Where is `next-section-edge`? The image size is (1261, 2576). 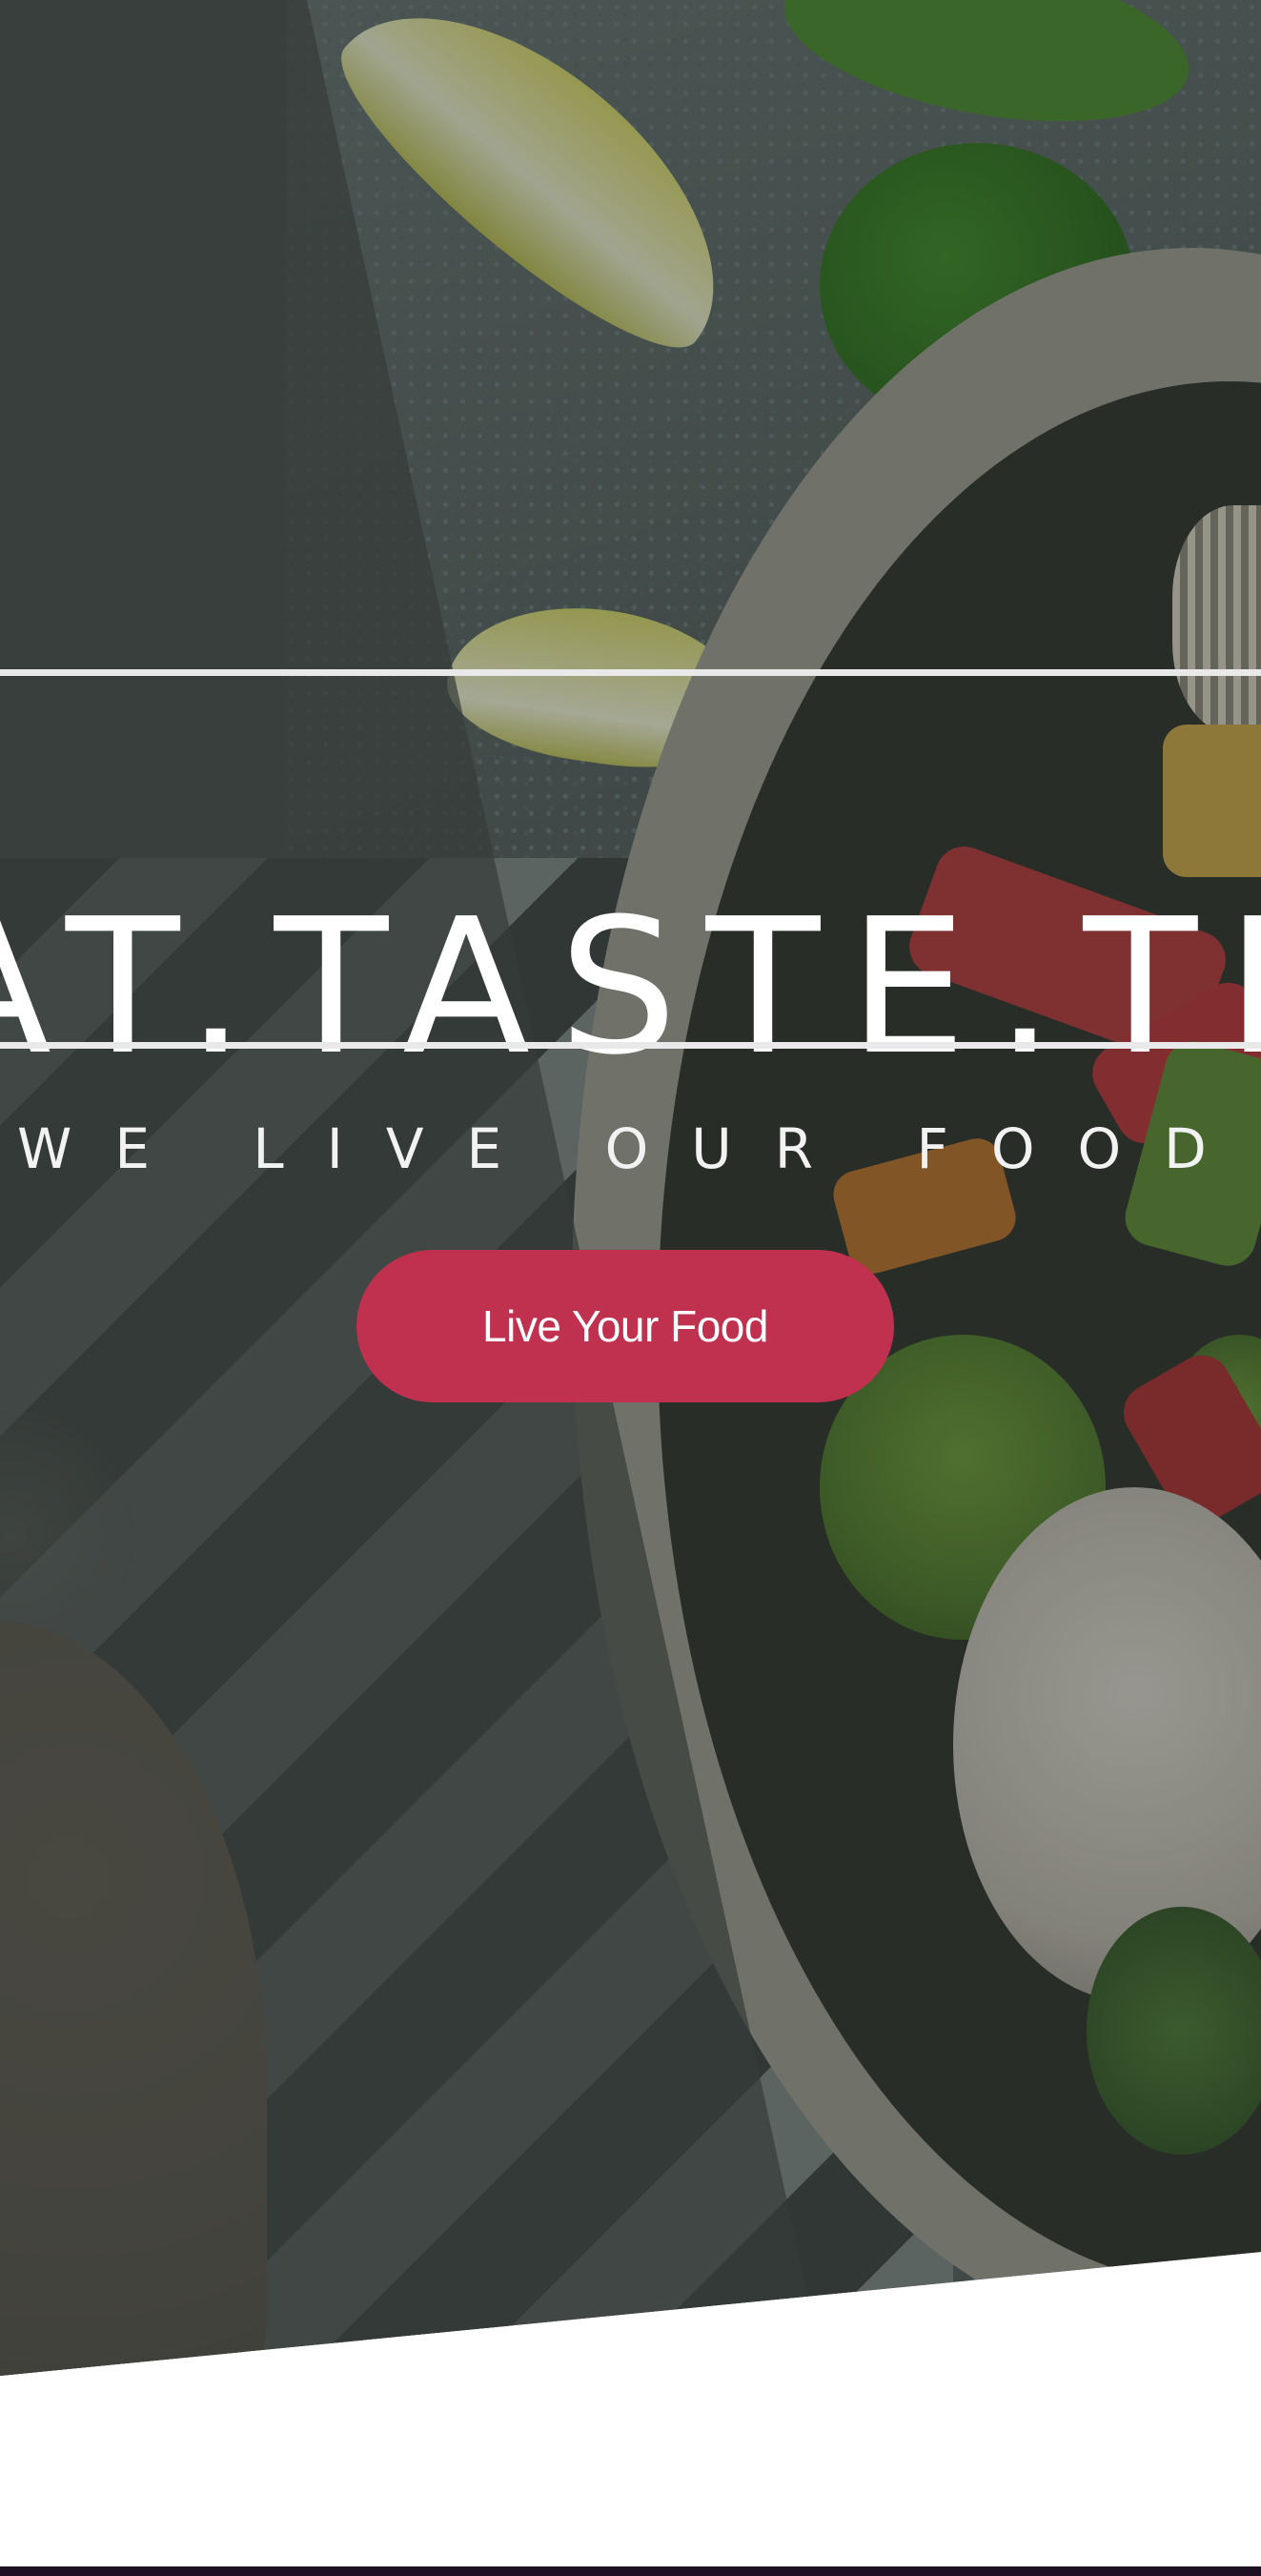 next-section-edge is located at coordinates (630, 2571).